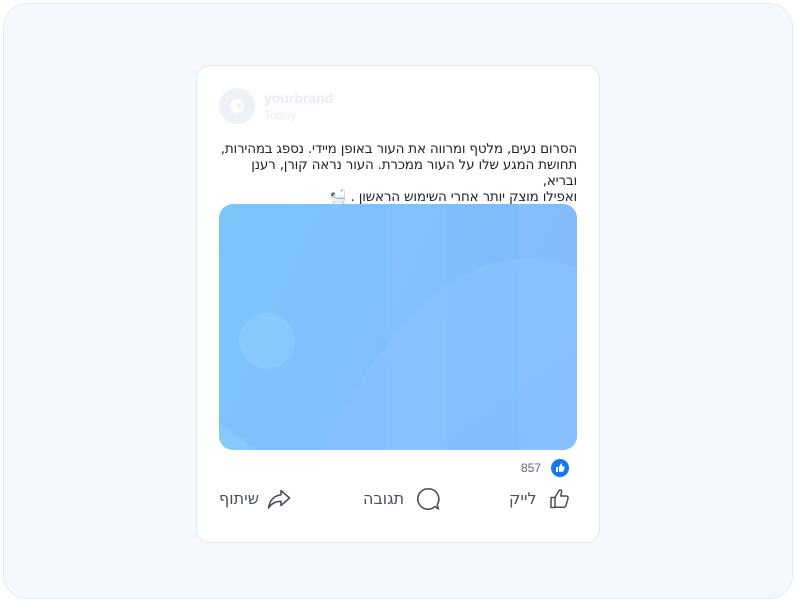 The height and width of the screenshot is (602, 796). Describe the element at coordinates (453, 197) in the screenshot. I see `post-text-line: ואפילו מוצק יותר אחרי השימוש הראשון . 🛀🏻` at that location.